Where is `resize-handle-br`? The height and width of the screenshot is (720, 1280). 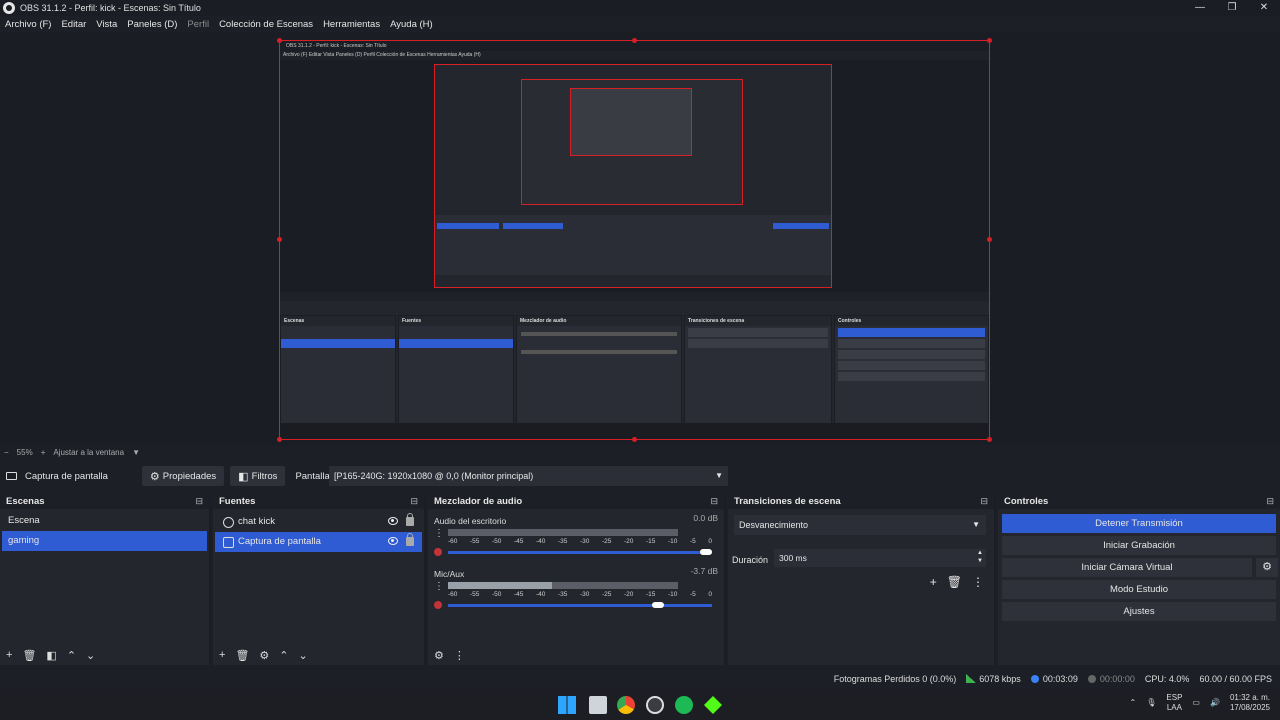
resize-handle-br is located at coordinates (989, 439).